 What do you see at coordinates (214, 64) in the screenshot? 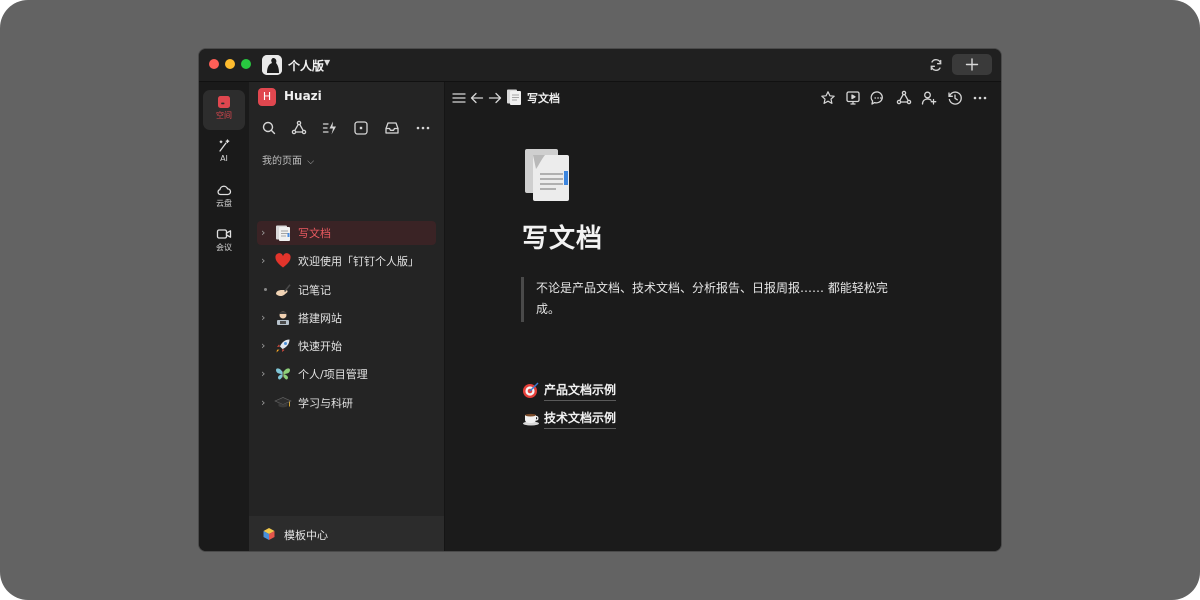
I see `close-window-button` at bounding box center [214, 64].